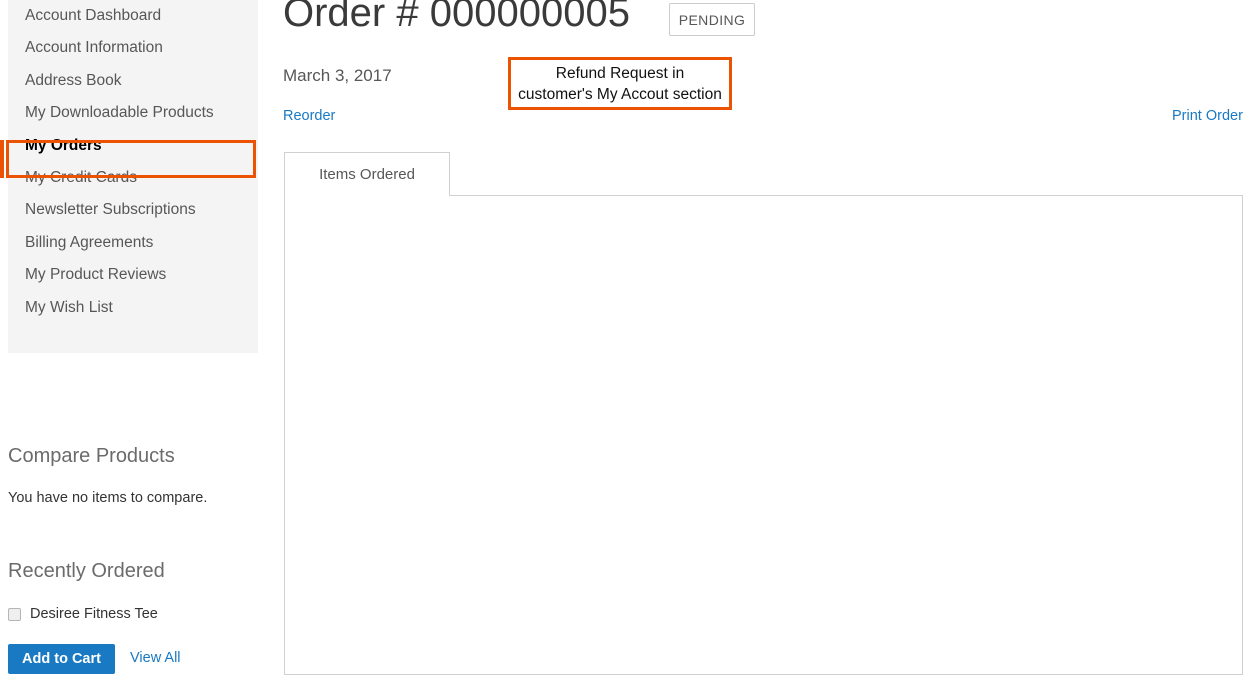  Describe the element at coordinates (133, 243) in the screenshot. I see `sidebar-item-billing-agreements: Billing Agreements` at that location.